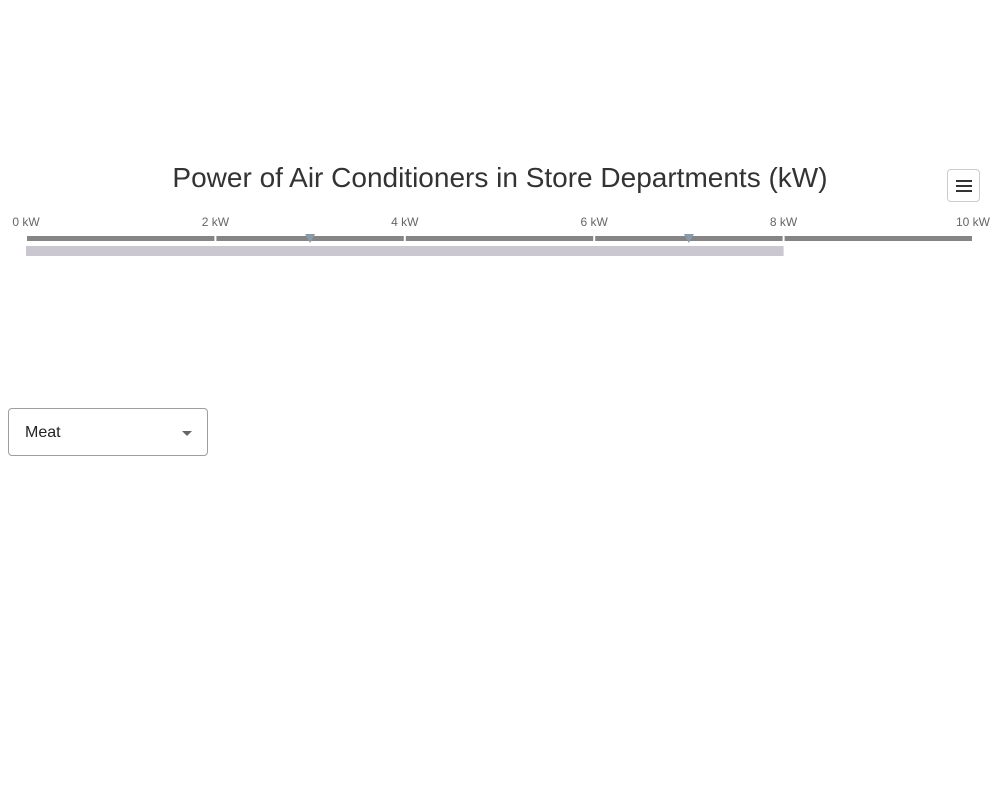 The width and height of the screenshot is (1000, 800). I want to click on tick-label: 8 kW, so click(784, 222).